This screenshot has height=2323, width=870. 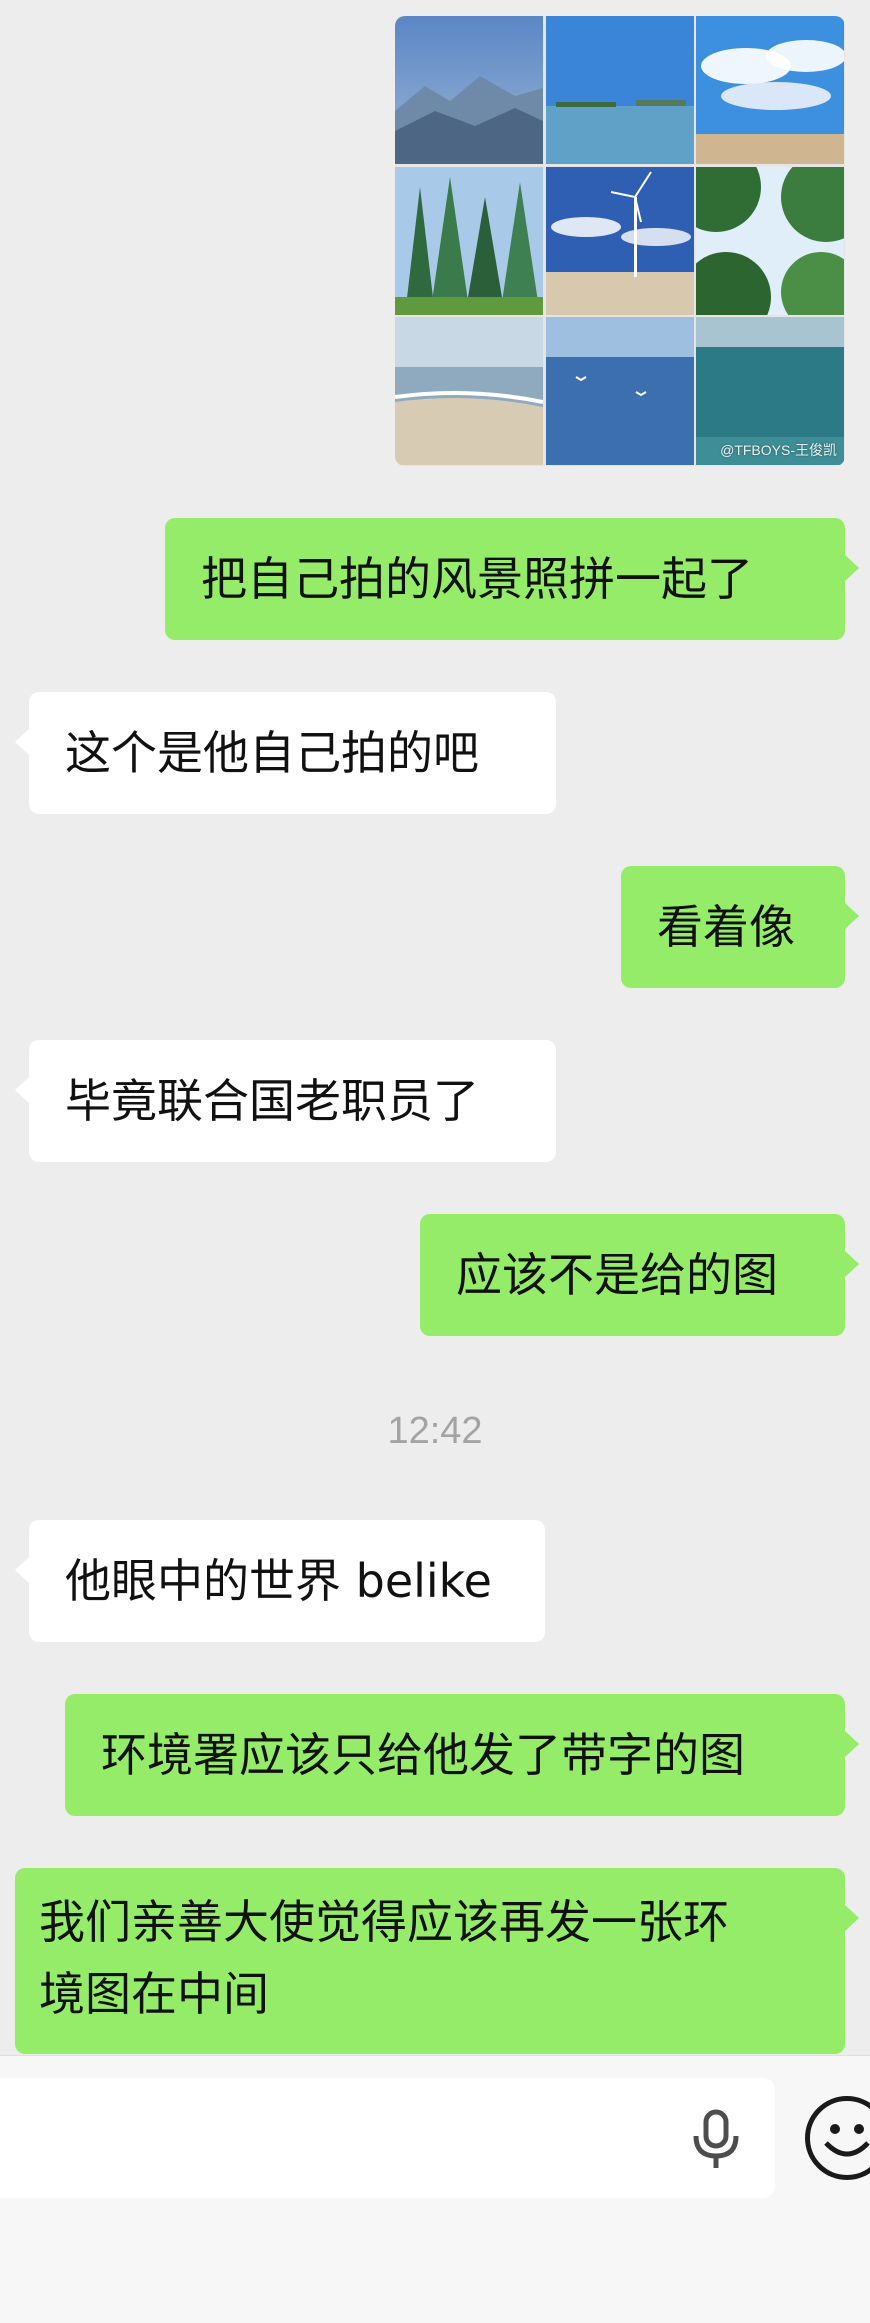 What do you see at coordinates (778, 450) in the screenshot?
I see `collage-watermark: @TFBOYS-王俊凯` at bounding box center [778, 450].